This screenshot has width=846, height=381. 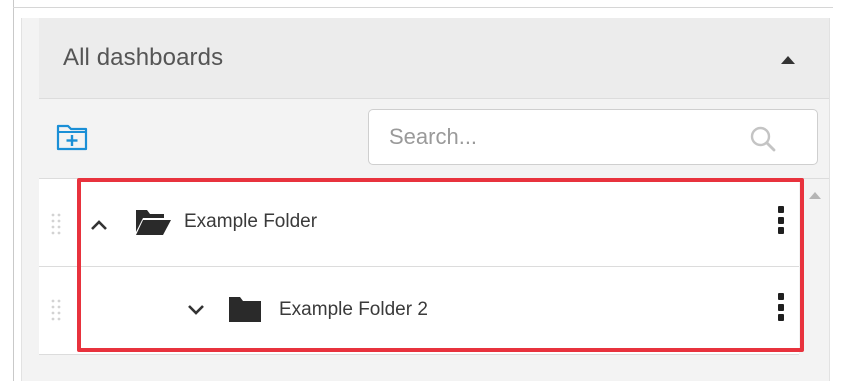 I want to click on scroll-up-arrow-icon, so click(x=815, y=195).